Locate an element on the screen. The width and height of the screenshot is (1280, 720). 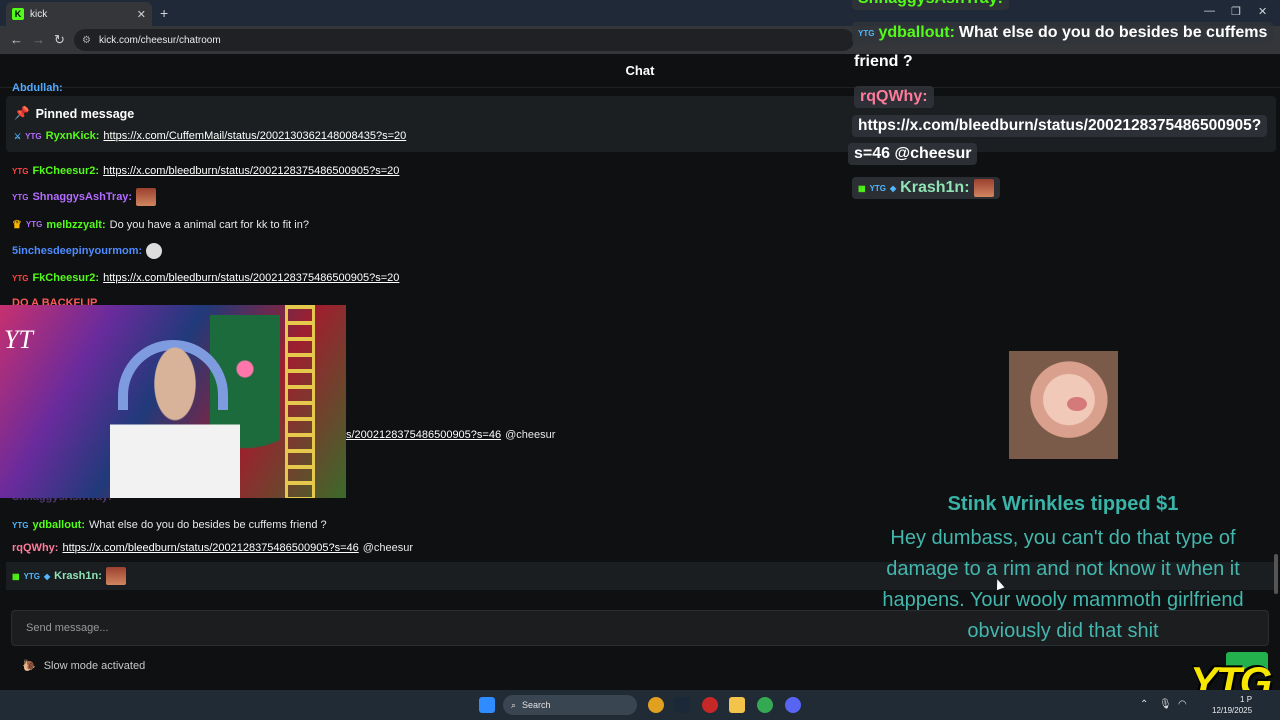
clock: 1 P 12/19/2025 is located at coordinates (1232, 705).